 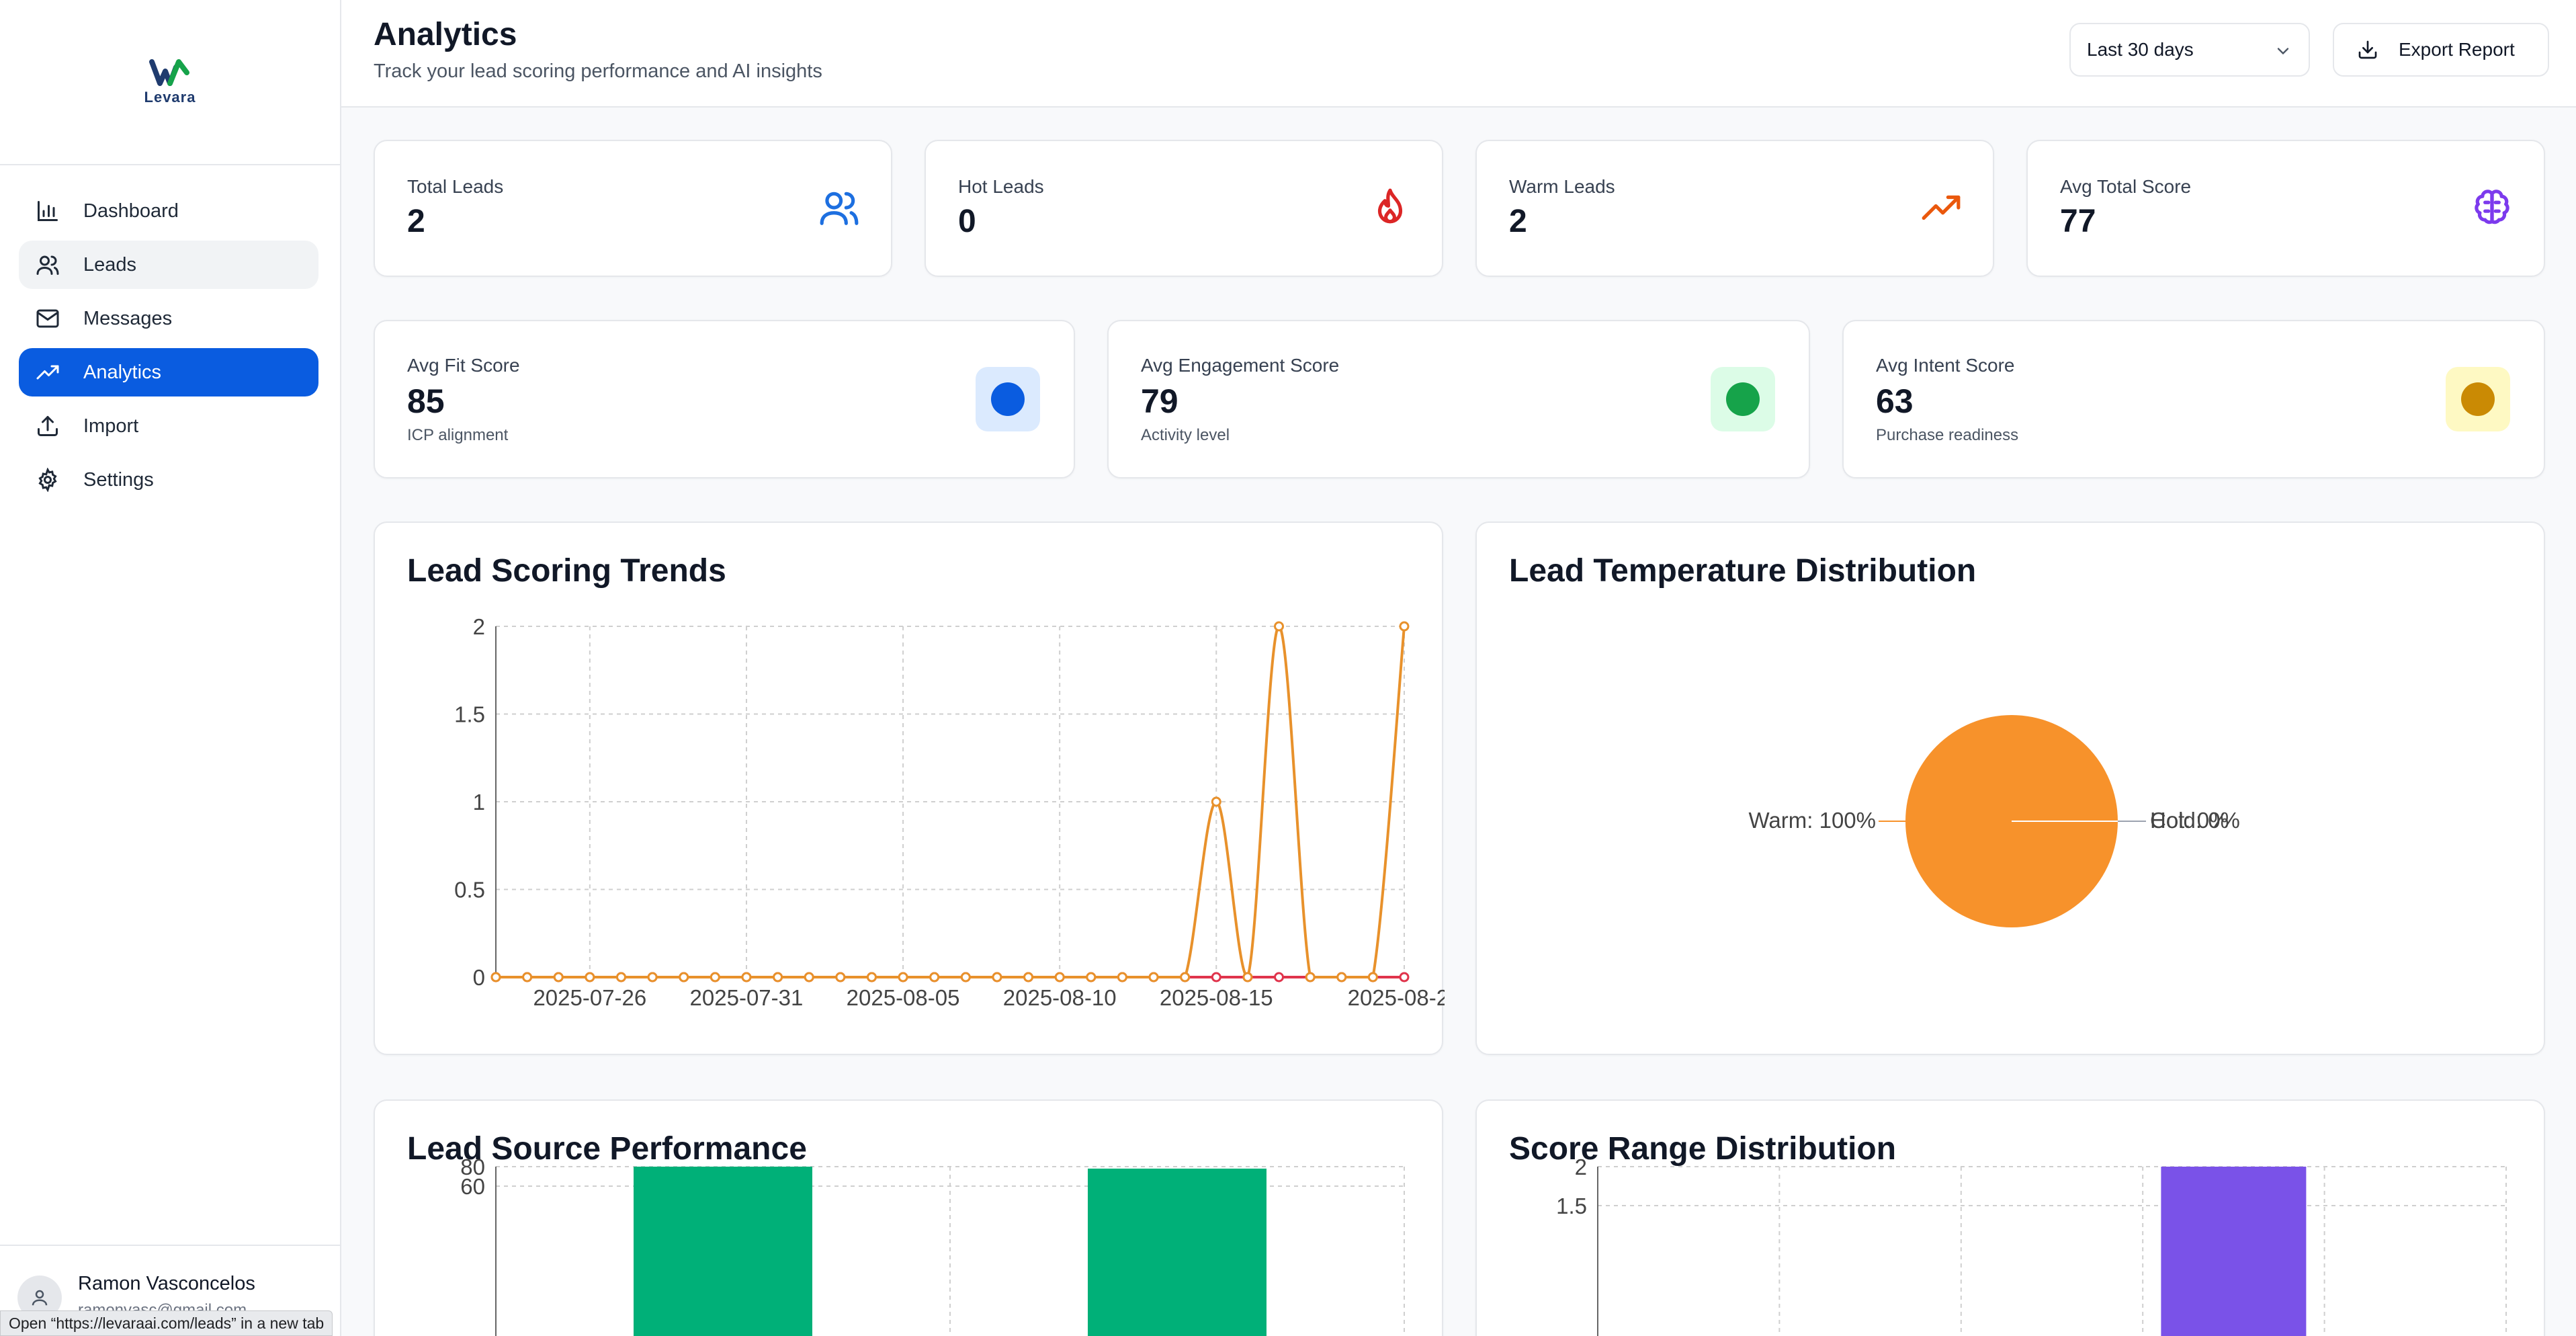 What do you see at coordinates (1390, 209) in the screenshot?
I see `flame-icon` at bounding box center [1390, 209].